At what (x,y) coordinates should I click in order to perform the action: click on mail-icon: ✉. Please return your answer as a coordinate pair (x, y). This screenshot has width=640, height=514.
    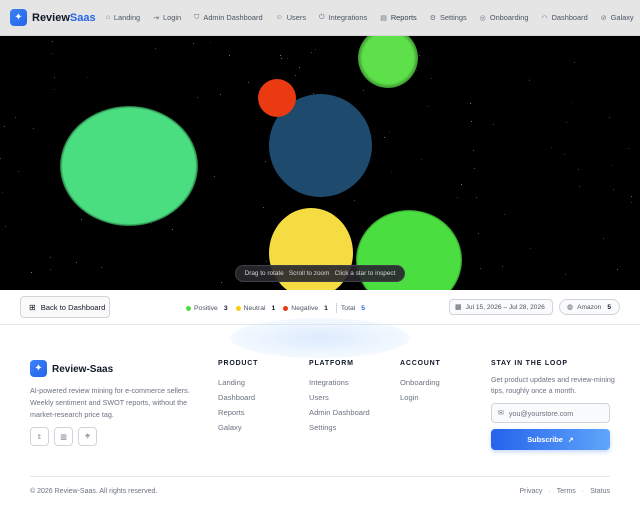
    Looking at the image, I should click on (501, 413).